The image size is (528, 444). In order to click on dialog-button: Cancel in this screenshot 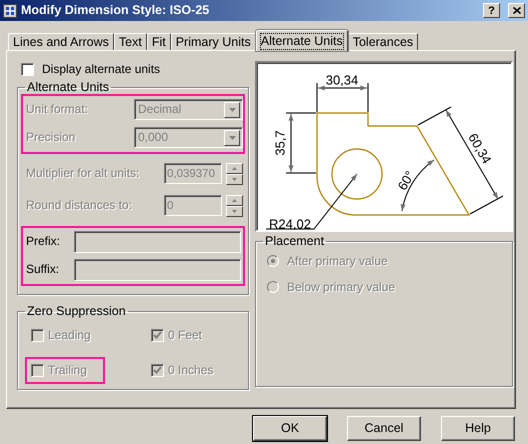, I will do `click(384, 428)`.